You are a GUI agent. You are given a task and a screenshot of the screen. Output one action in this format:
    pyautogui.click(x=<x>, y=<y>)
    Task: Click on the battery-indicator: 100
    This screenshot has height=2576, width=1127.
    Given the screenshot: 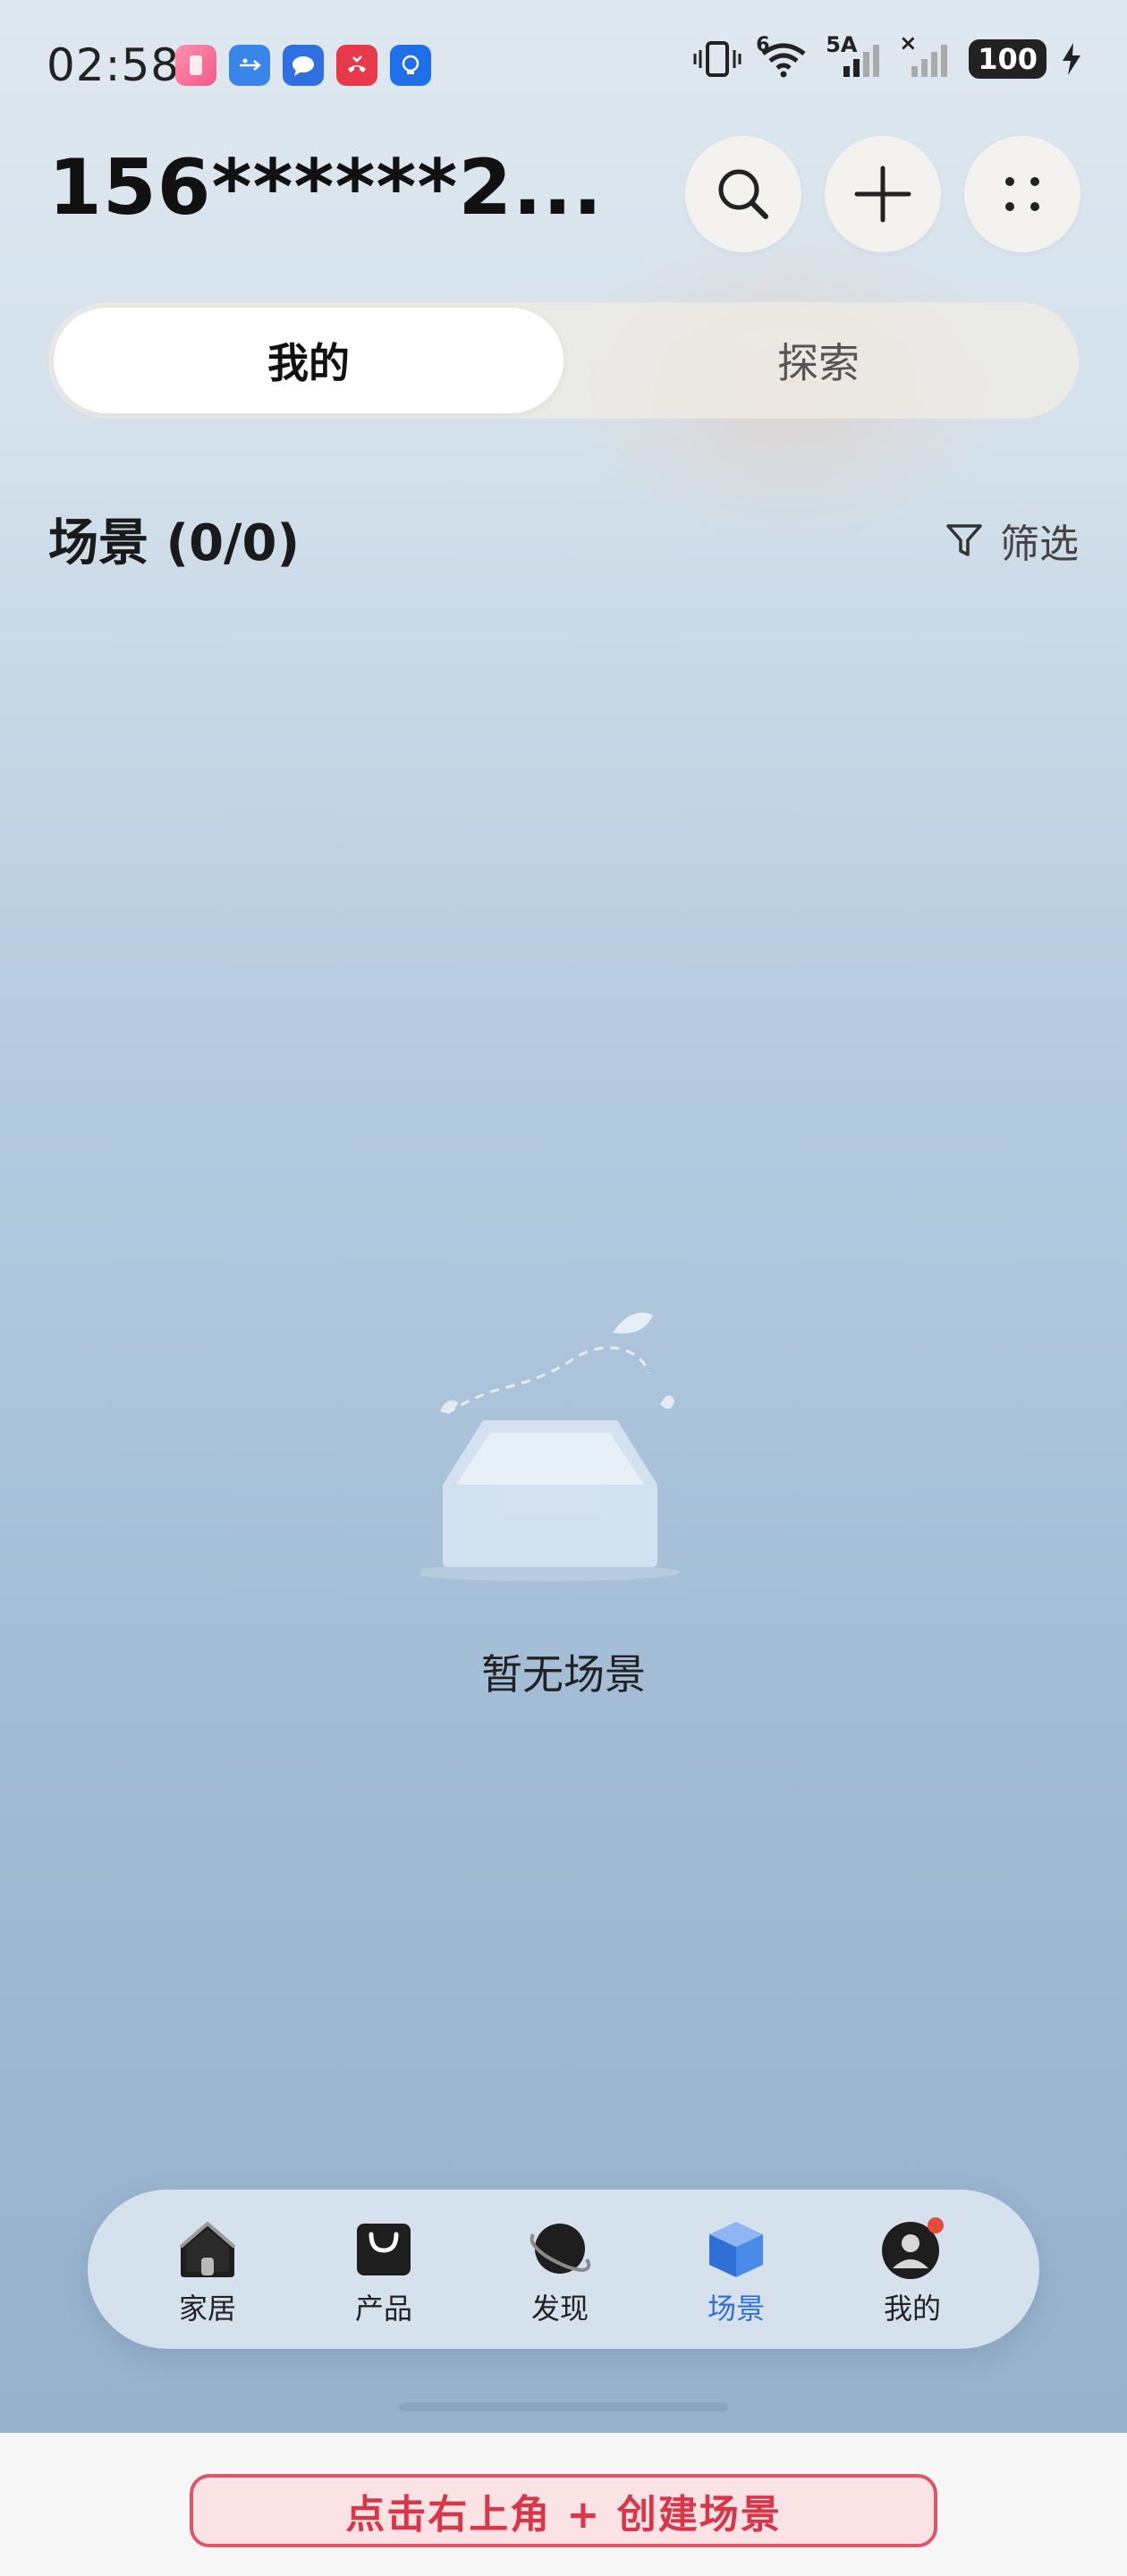 What is the action you would take?
    pyautogui.click(x=1007, y=59)
    